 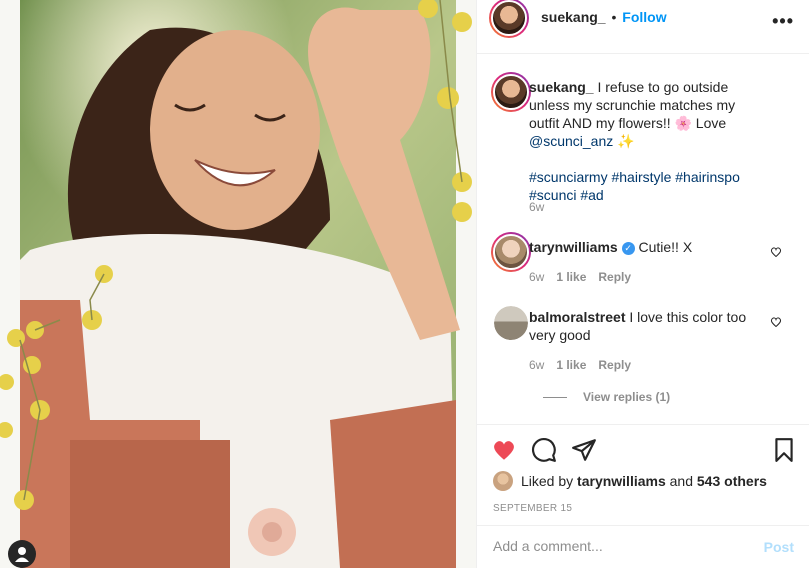 What do you see at coordinates (22, 554) in the screenshot?
I see `tag-user-icon` at bounding box center [22, 554].